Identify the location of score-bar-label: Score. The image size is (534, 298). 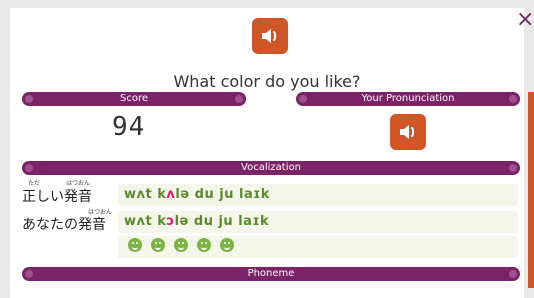
(133, 98).